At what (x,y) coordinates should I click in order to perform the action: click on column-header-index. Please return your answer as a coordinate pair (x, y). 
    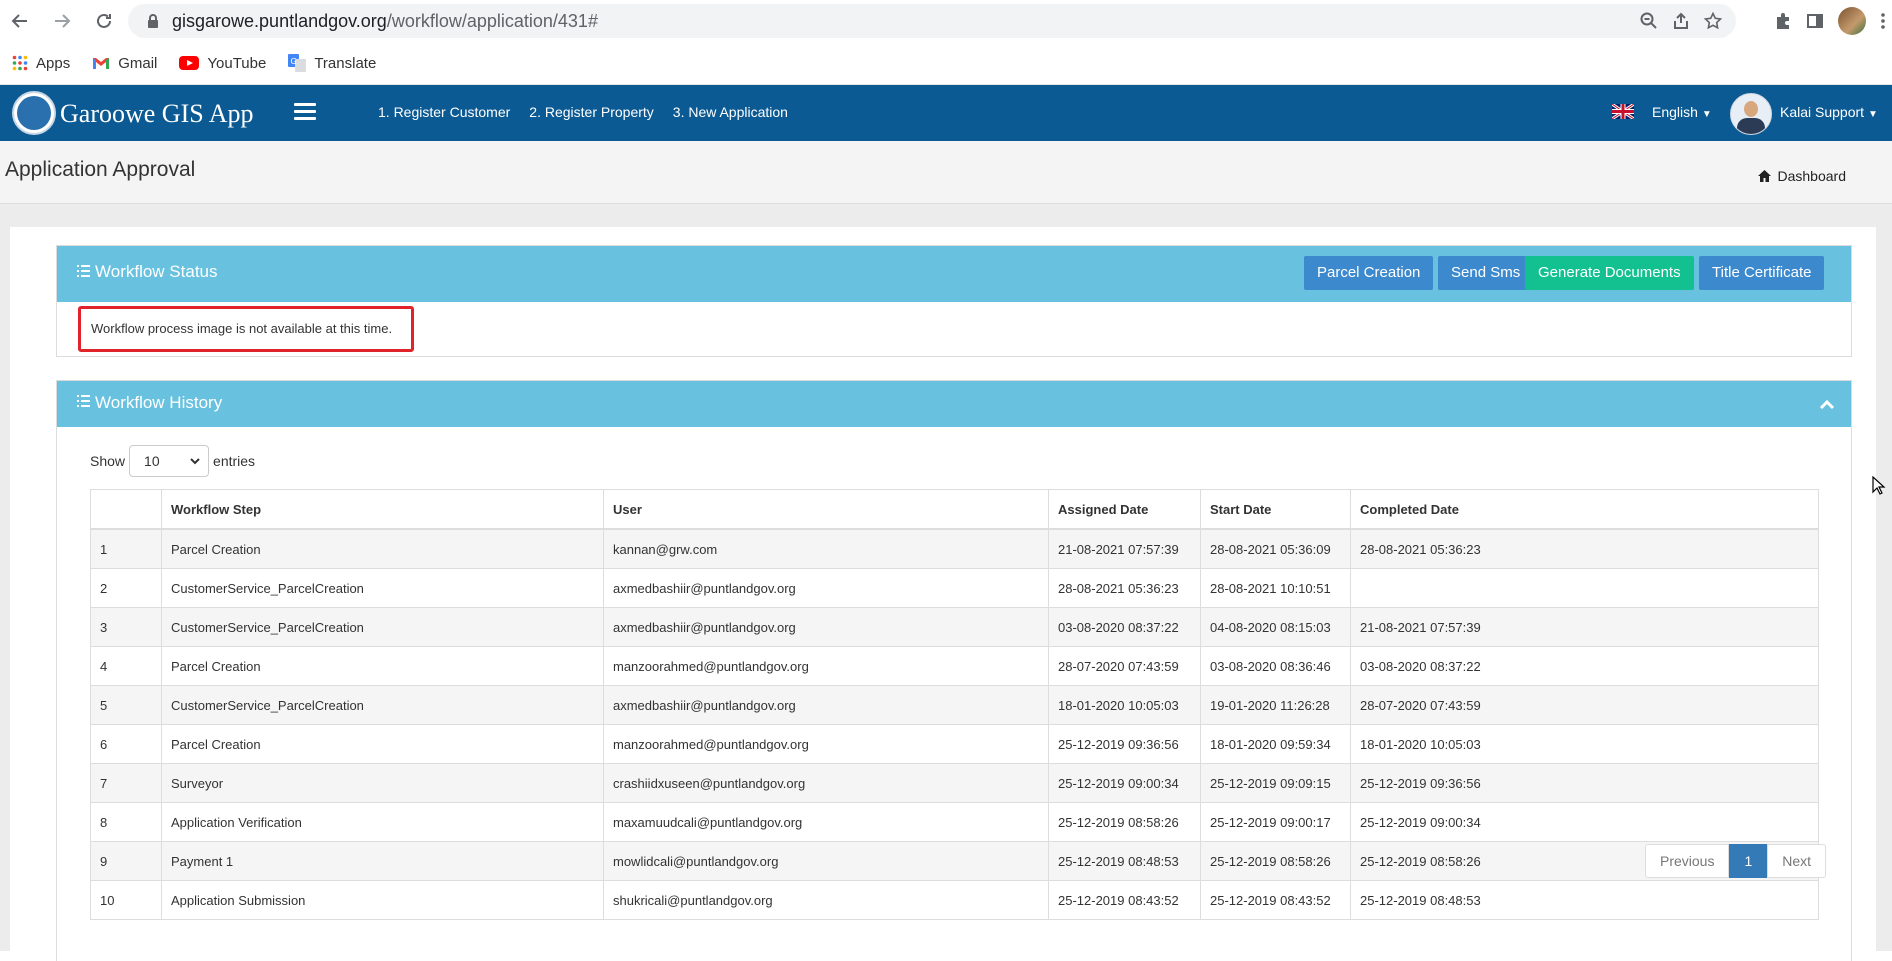
    Looking at the image, I should click on (126, 509).